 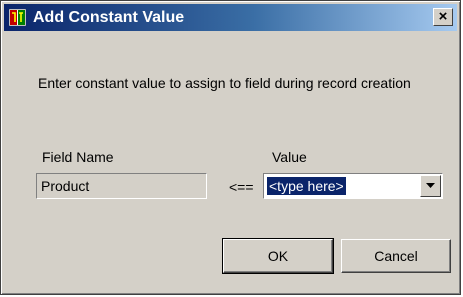 I want to click on value-input: <type here>, so click(x=306, y=186).